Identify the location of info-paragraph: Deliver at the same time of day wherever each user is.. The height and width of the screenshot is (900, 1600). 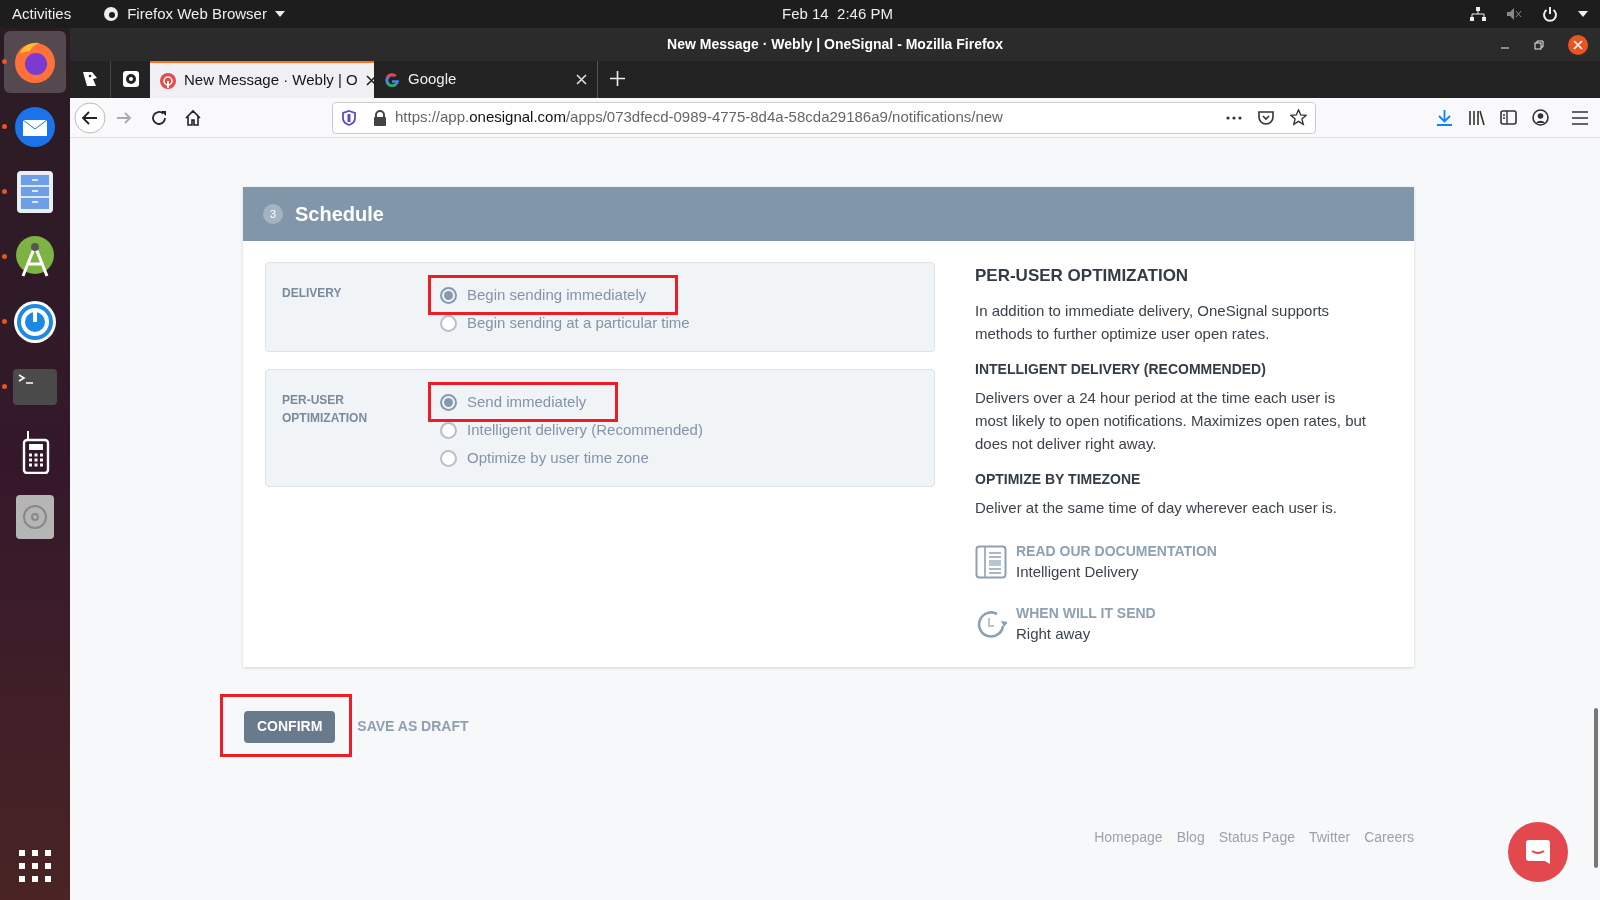
(1156, 507).